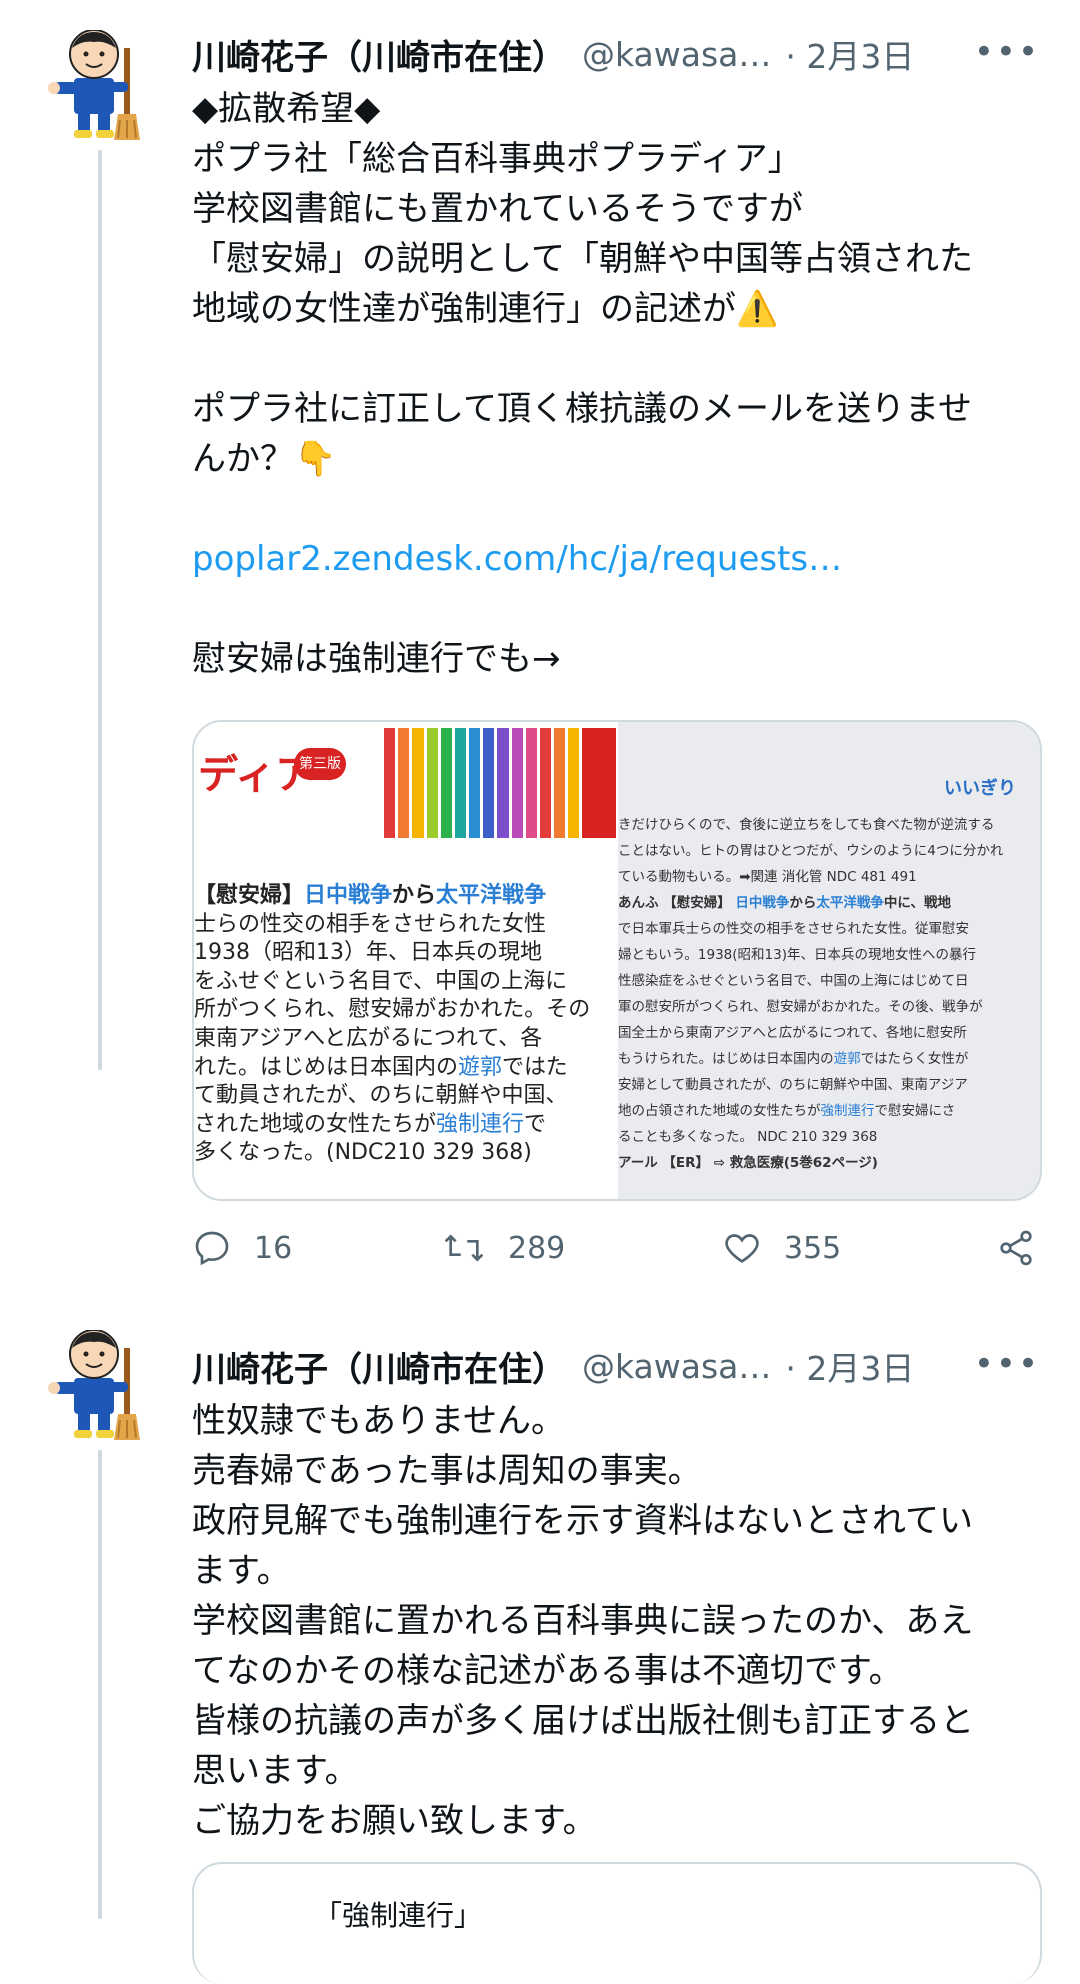 This screenshot has width=1080, height=1984. I want to click on page-line: で日本軍兵士らの性交の相手をさせられた女性。従軍慰安, so click(793, 929).